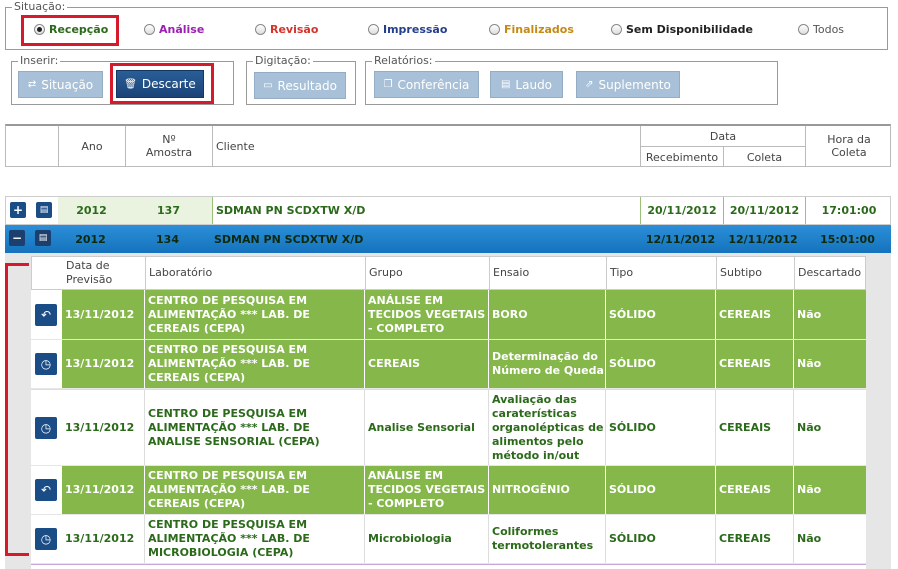 This screenshot has height=569, width=898. What do you see at coordinates (162, 83) in the screenshot?
I see `highlight-descarte` at bounding box center [162, 83].